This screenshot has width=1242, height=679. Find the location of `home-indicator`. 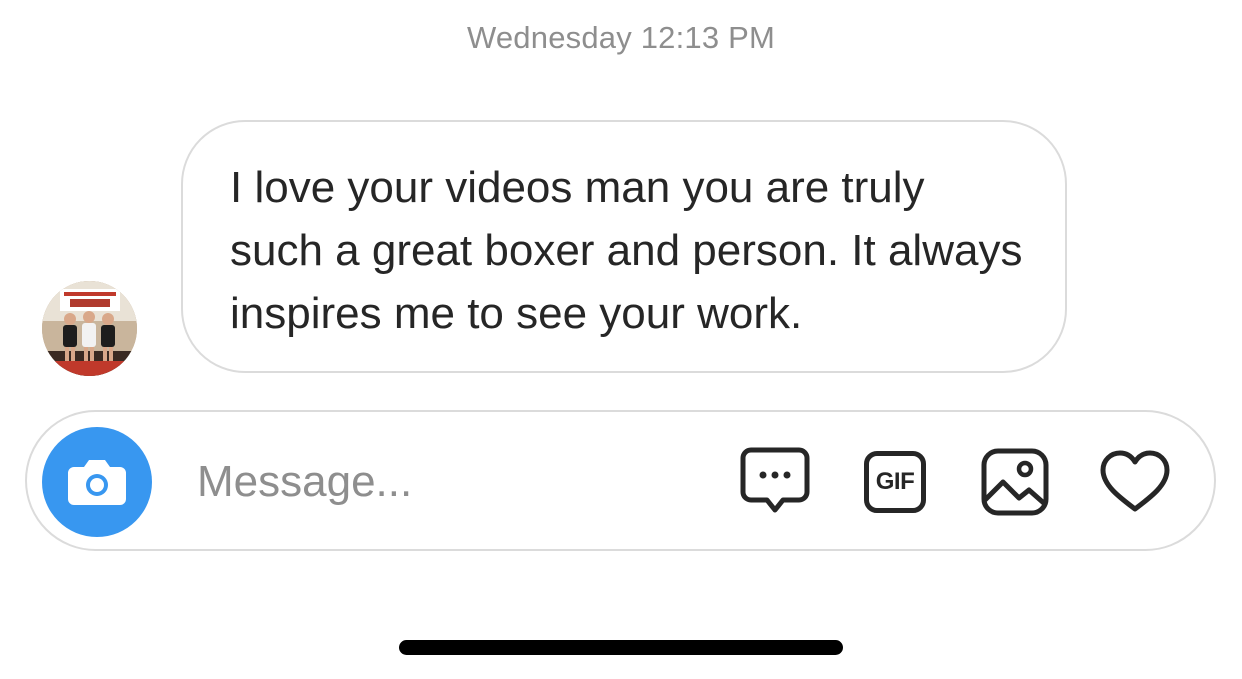

home-indicator is located at coordinates (621, 647).